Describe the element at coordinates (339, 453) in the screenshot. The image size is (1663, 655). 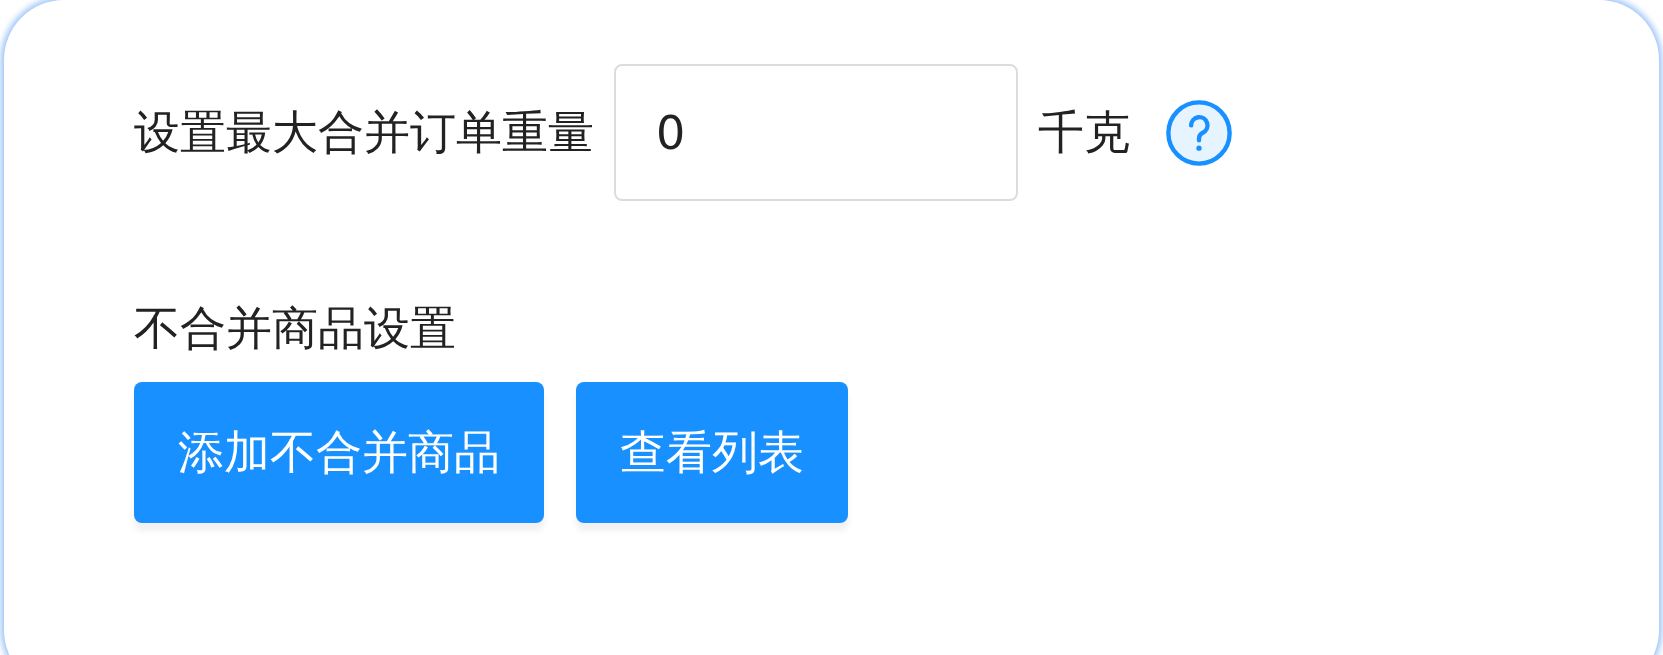
I see `action-button: 添加不合并商品` at that location.